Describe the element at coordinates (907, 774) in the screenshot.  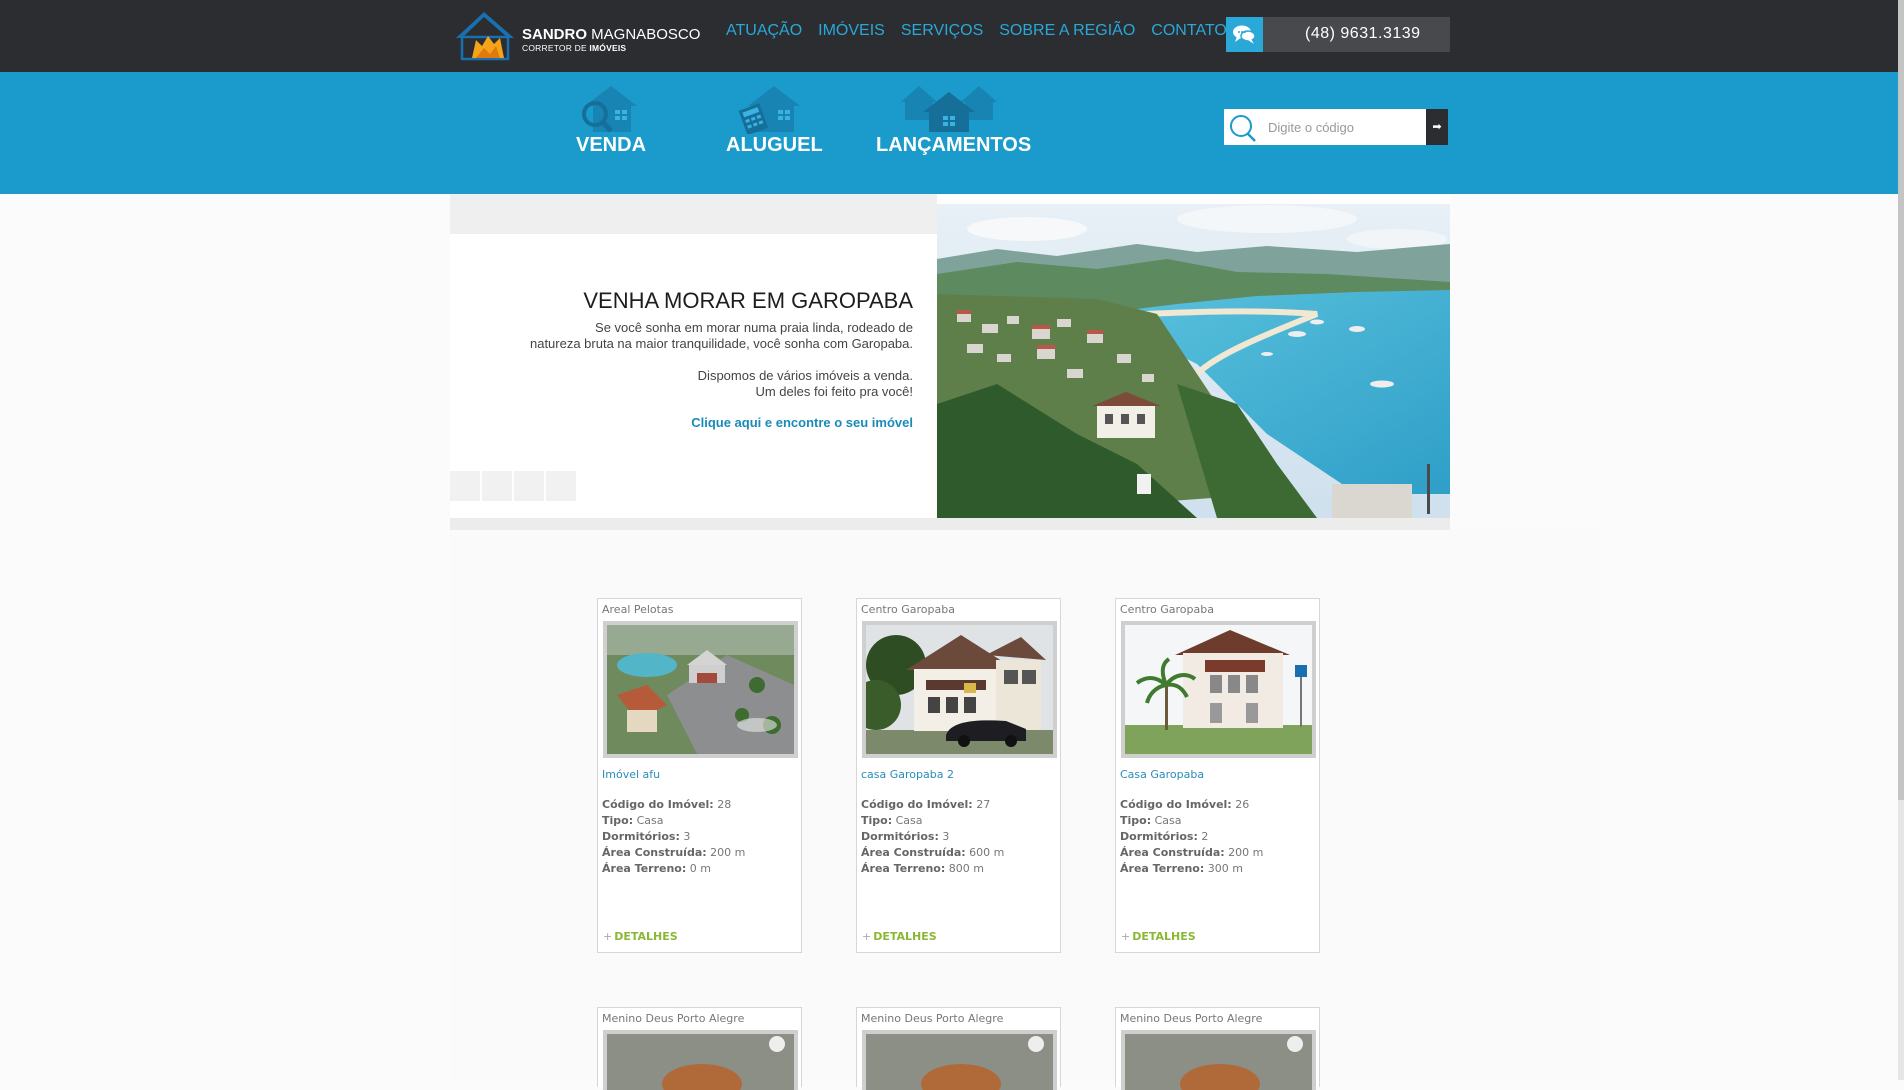
I see `property-title-link: casa Garopaba 2` at that location.